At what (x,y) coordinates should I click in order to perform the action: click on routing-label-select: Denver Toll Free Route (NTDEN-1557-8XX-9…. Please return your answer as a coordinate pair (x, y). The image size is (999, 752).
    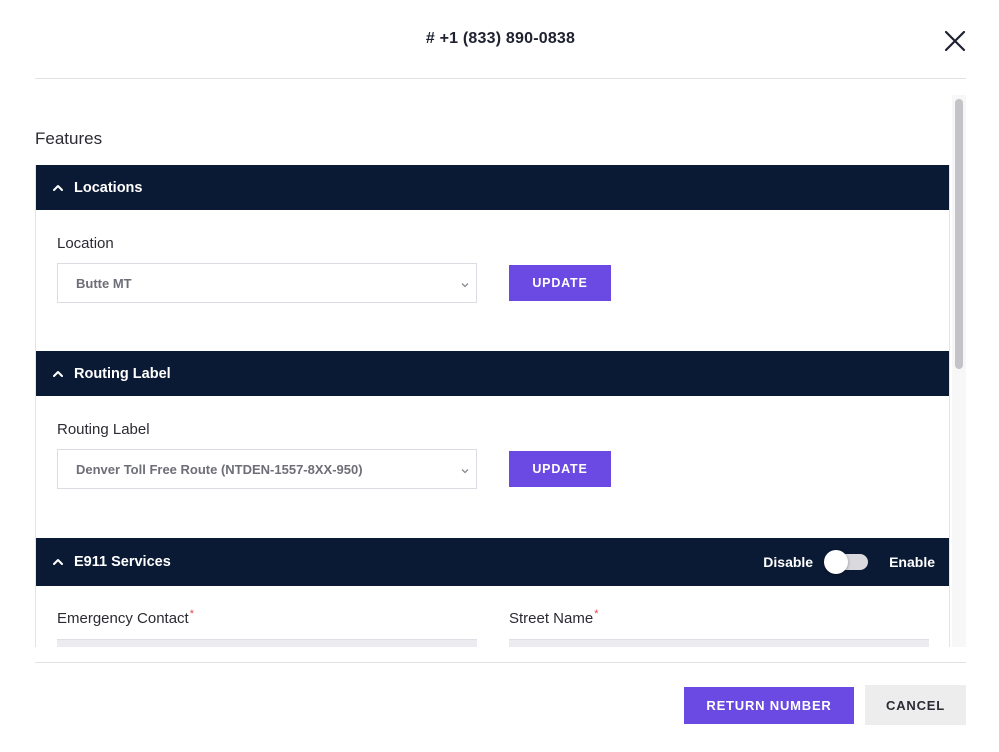
    Looking at the image, I should click on (267, 469).